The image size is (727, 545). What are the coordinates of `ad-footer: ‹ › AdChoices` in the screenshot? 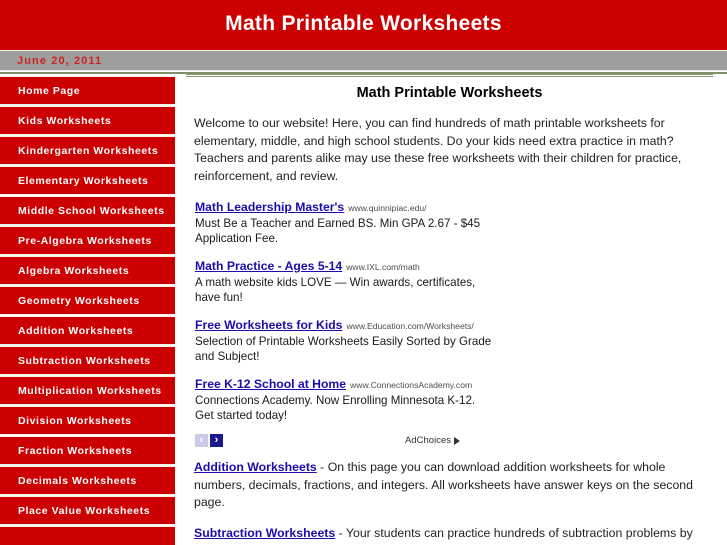 It's located at (327, 440).